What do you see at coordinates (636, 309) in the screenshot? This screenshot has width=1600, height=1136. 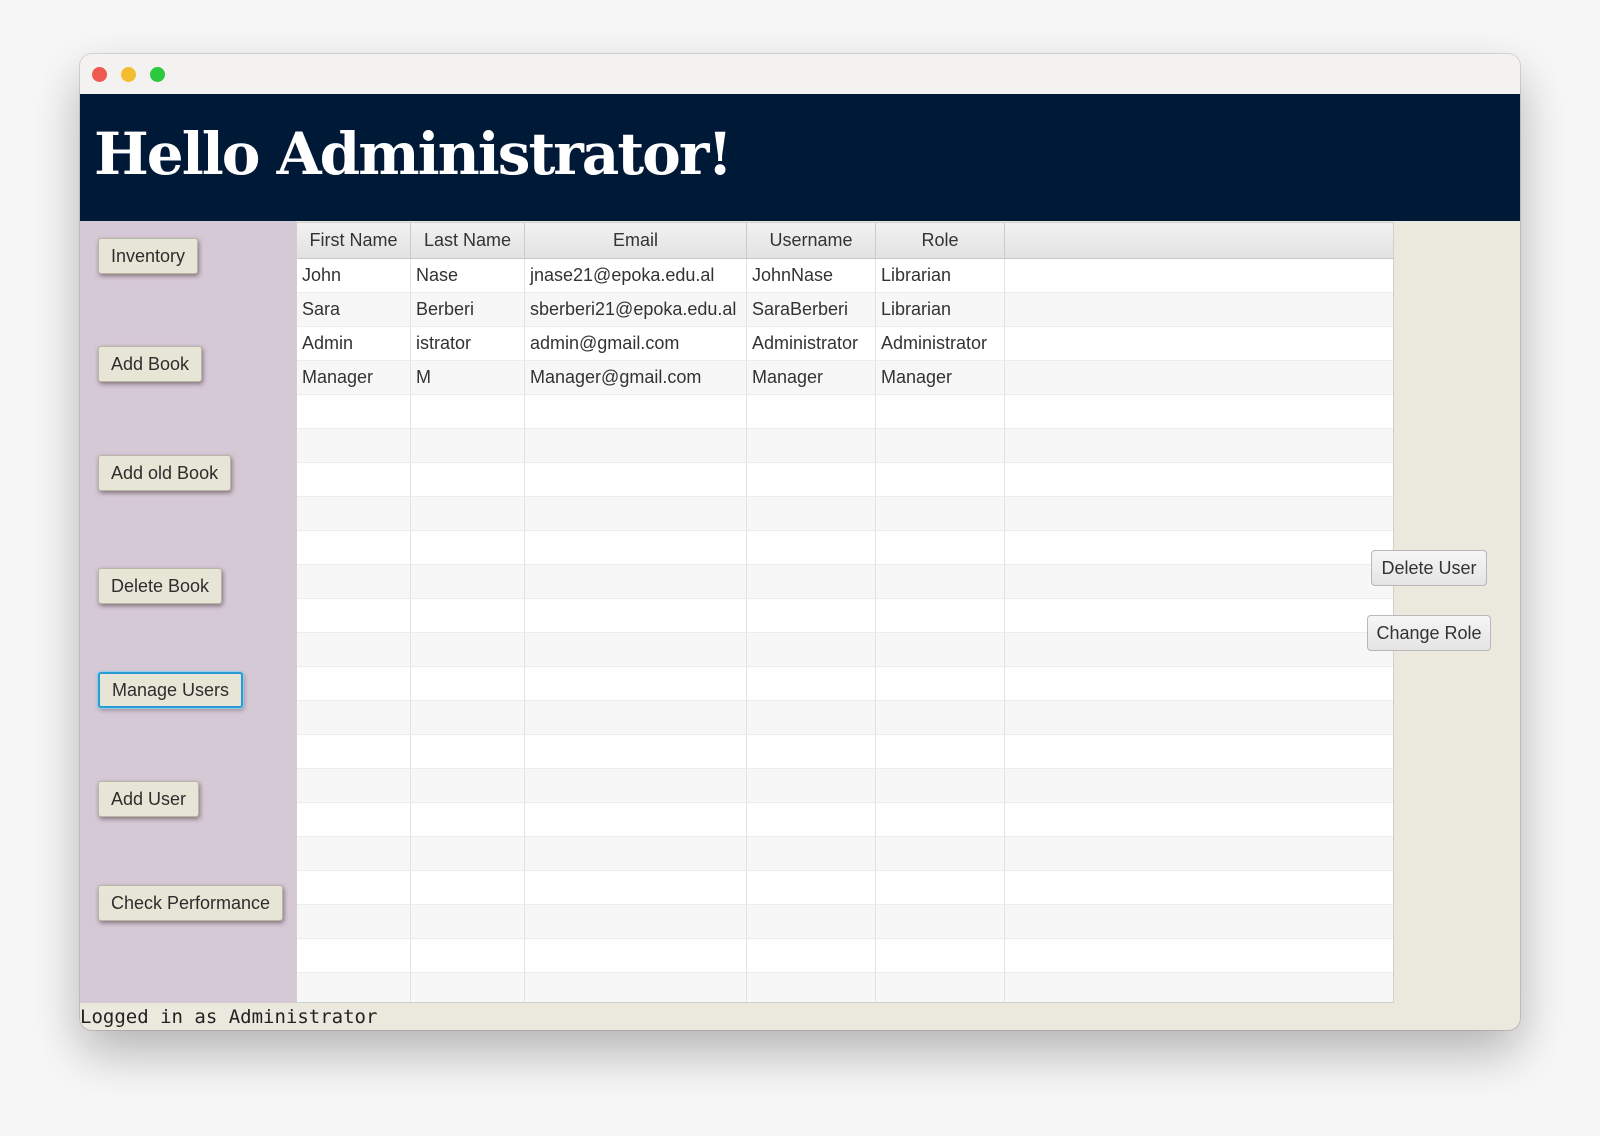 I see `table-cell: sberberi21@epoka.edu.al` at bounding box center [636, 309].